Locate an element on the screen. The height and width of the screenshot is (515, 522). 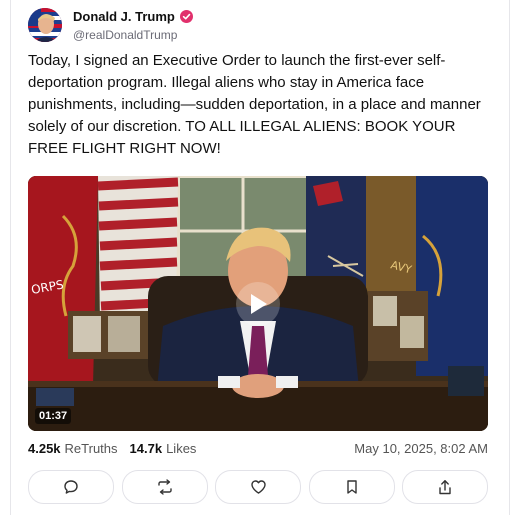
verified-badge-icon is located at coordinates (186, 16).